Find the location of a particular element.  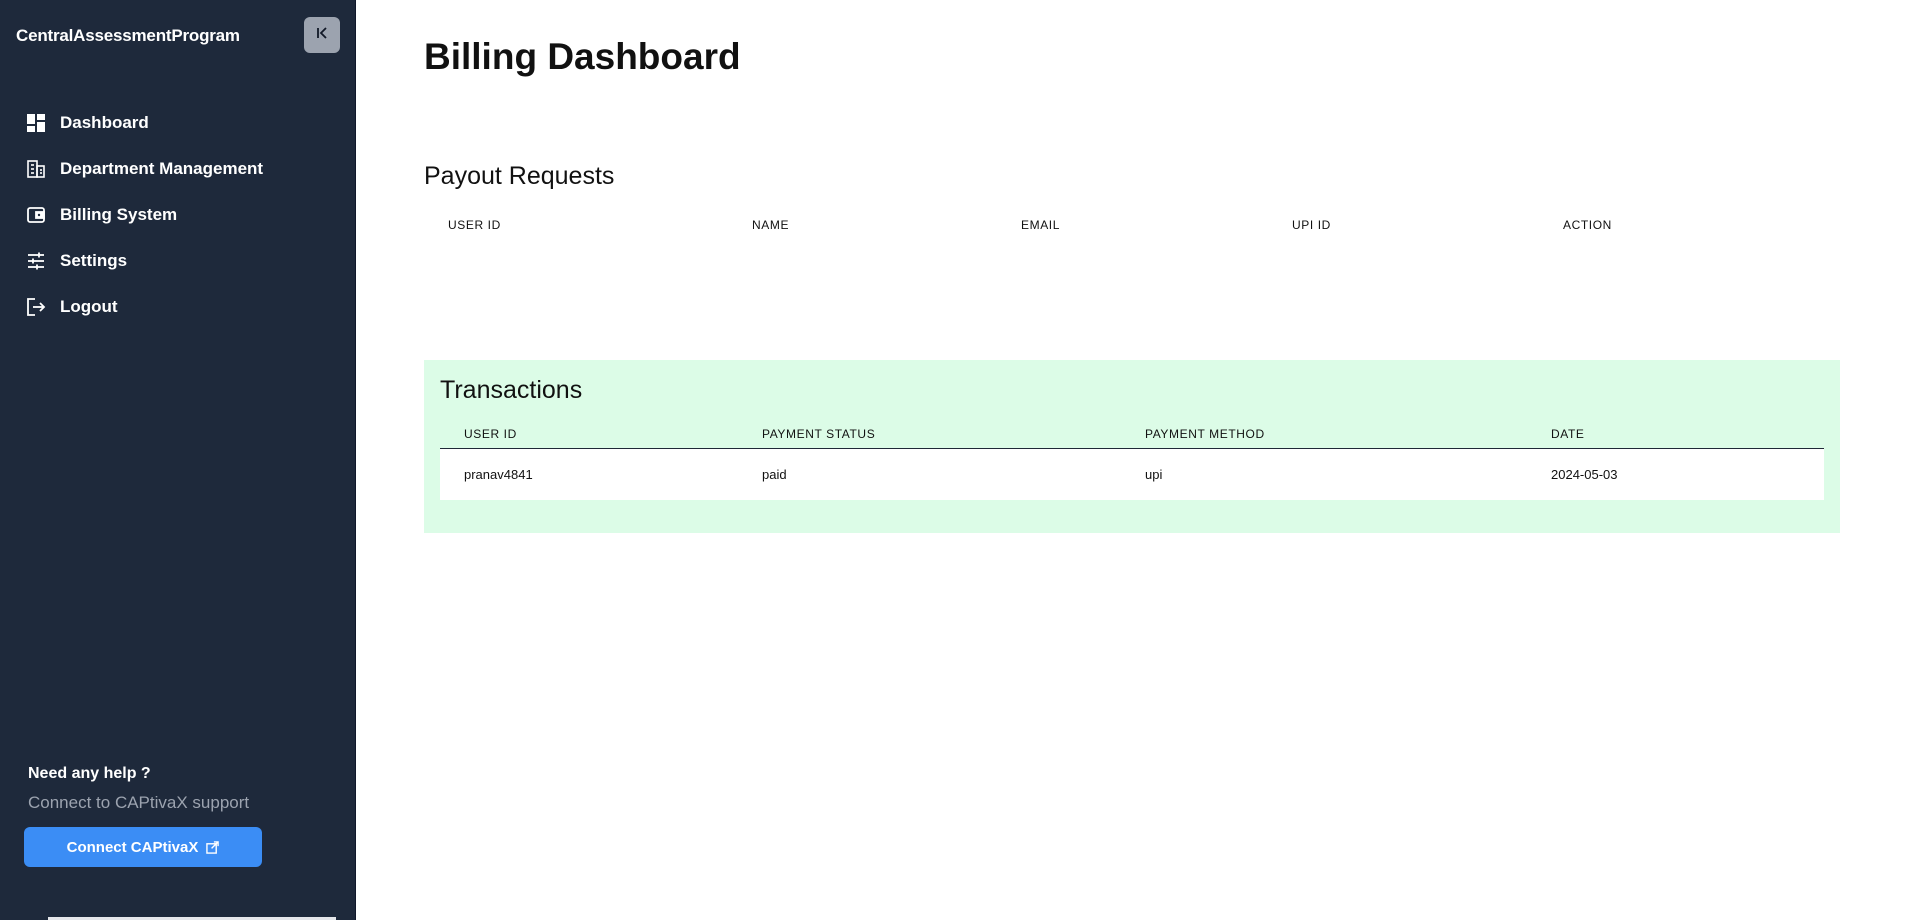

sidebar-item-label: Department Management is located at coordinates (162, 168).